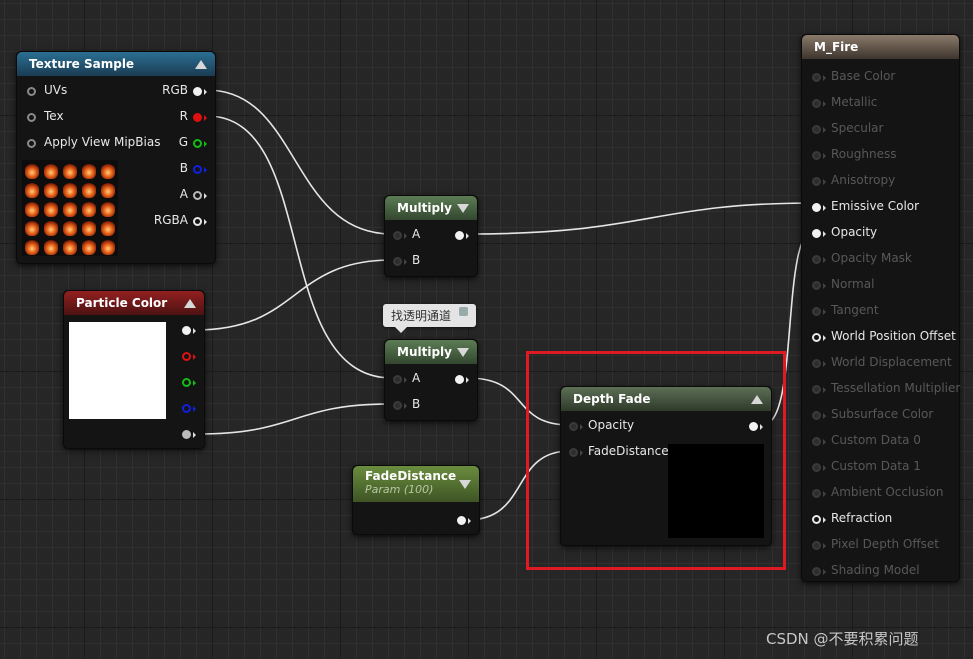  I want to click on watermark: CSDN @不要积累问题, so click(842, 639).